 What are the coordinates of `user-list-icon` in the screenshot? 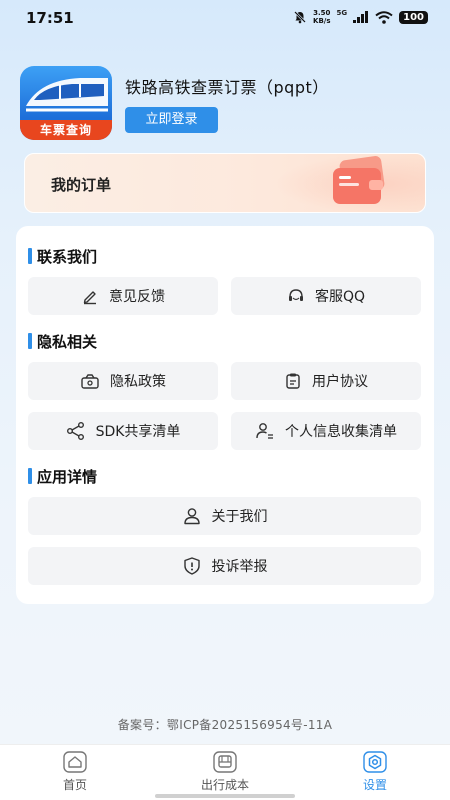 It's located at (264, 431).